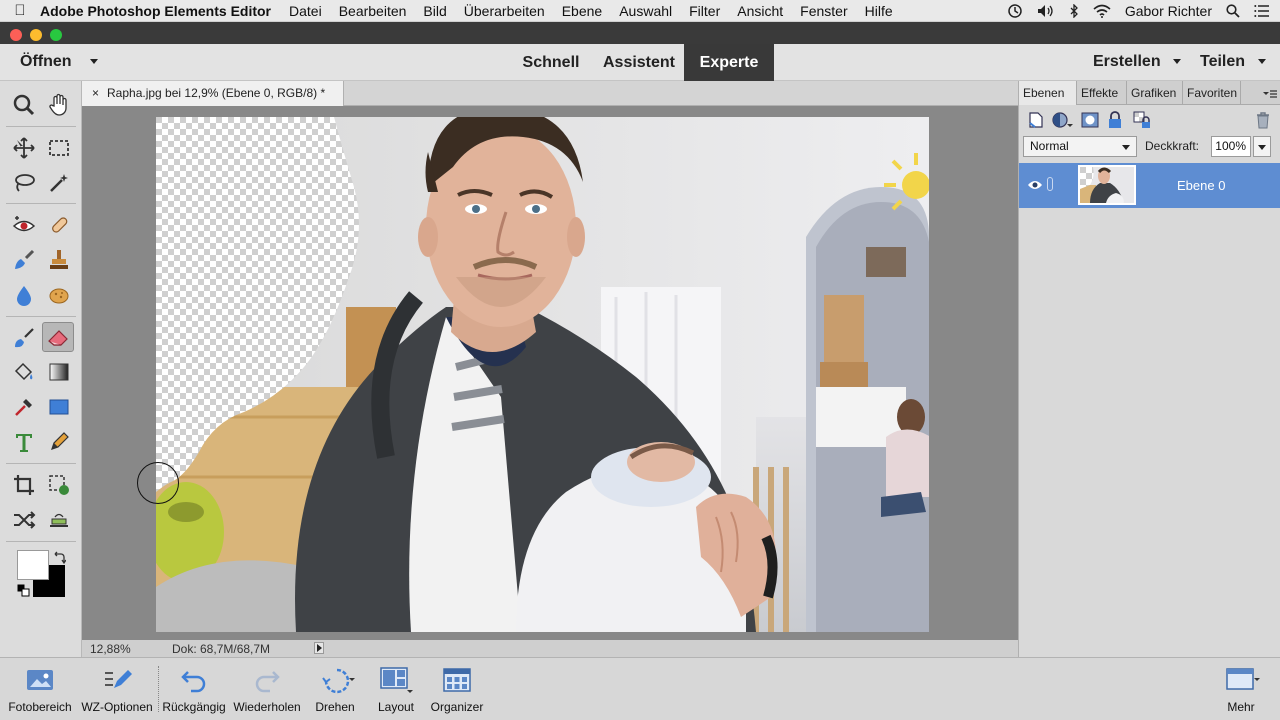 This screenshot has width=1280, height=720. What do you see at coordinates (1036, 122) in the screenshot?
I see `new-layer-icon` at bounding box center [1036, 122].